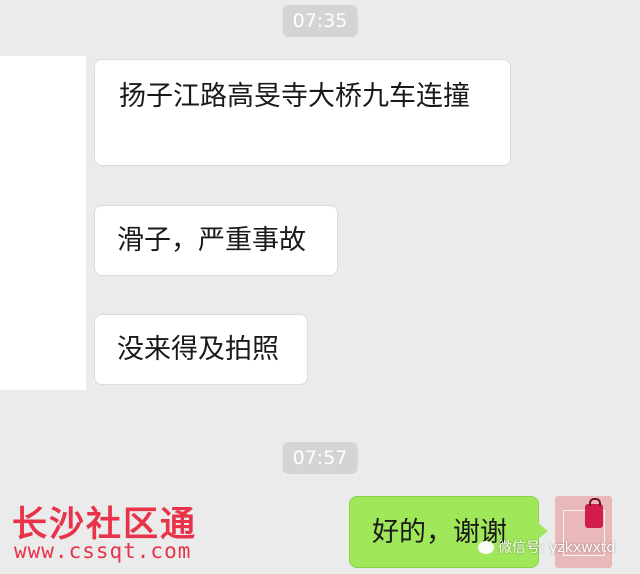  I want to click on timestamp-1: 07:35, so click(320, 21).